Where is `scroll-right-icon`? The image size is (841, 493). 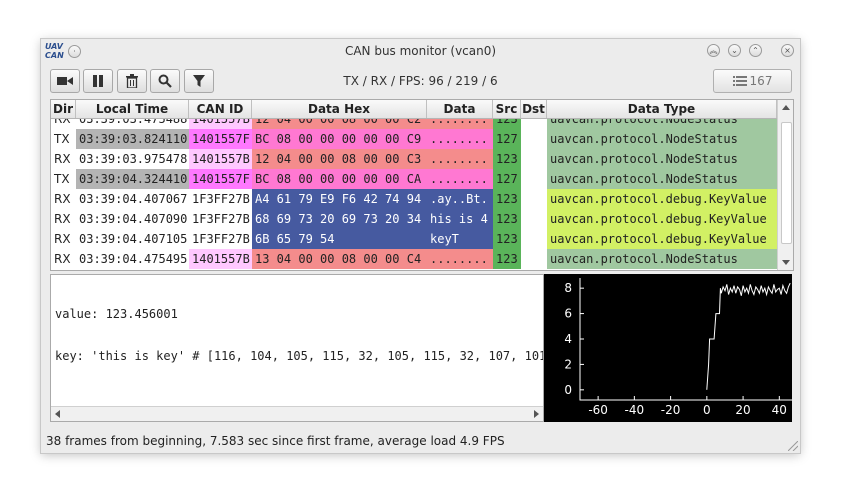
scroll-right-icon is located at coordinates (536, 414).